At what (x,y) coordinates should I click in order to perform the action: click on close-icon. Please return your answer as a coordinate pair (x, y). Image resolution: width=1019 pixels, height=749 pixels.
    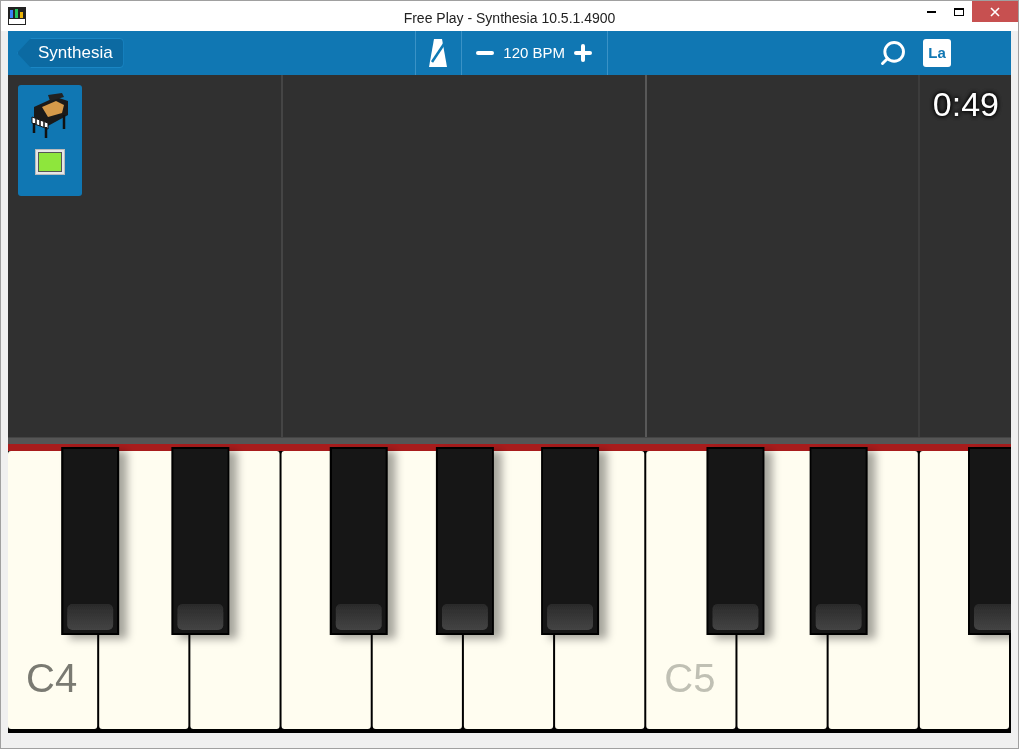
    Looking at the image, I should click on (995, 11).